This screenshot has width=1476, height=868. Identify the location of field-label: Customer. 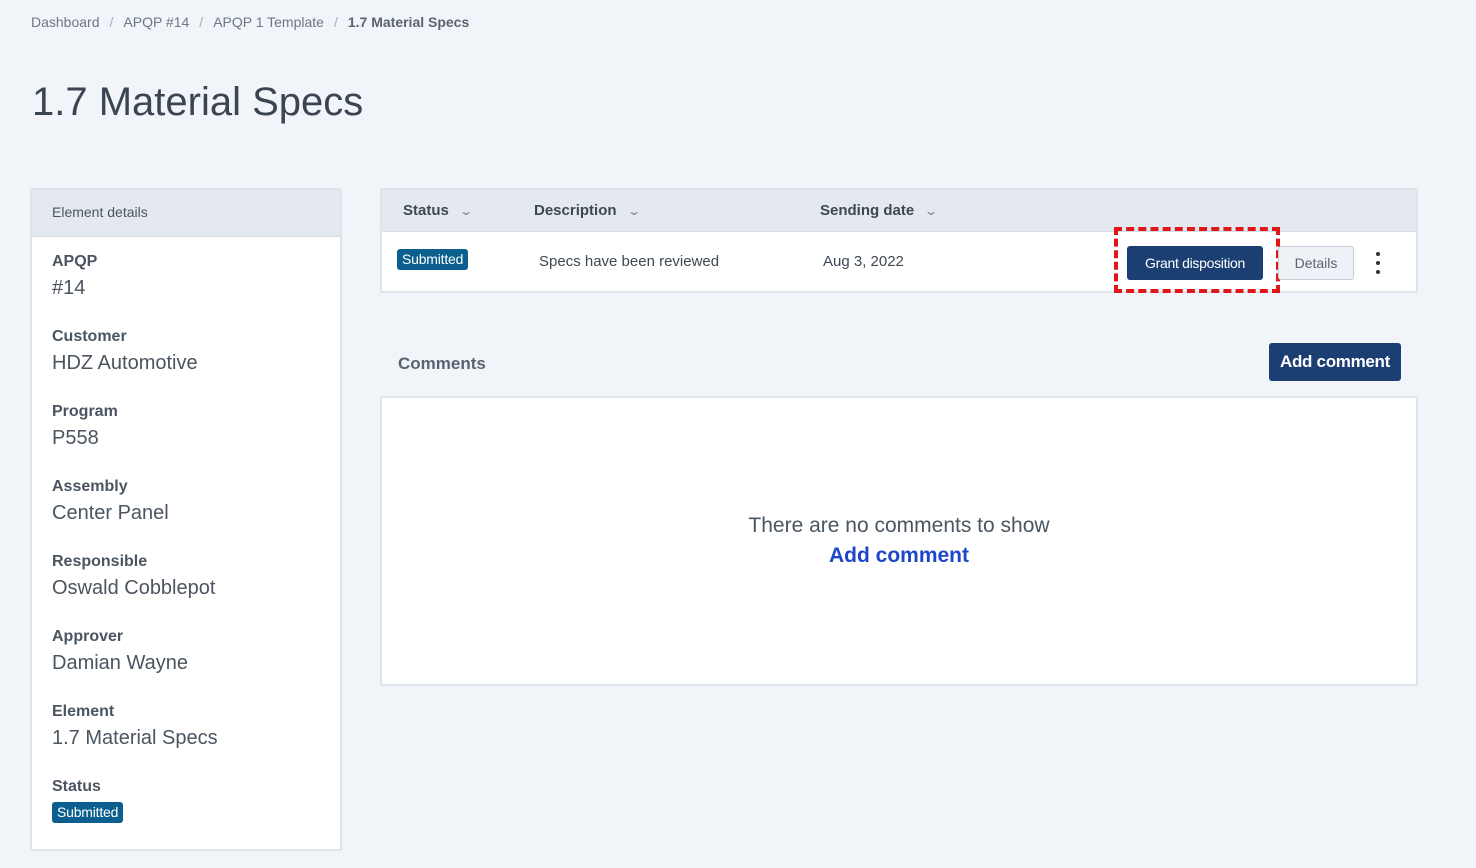
(89, 336).